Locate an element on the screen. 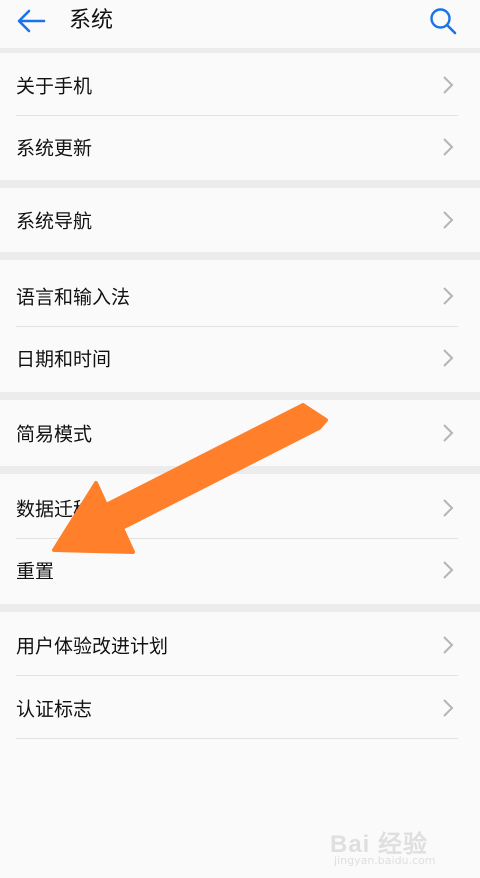 The height and width of the screenshot is (878, 480). app-header: 系统 is located at coordinates (240, 24).